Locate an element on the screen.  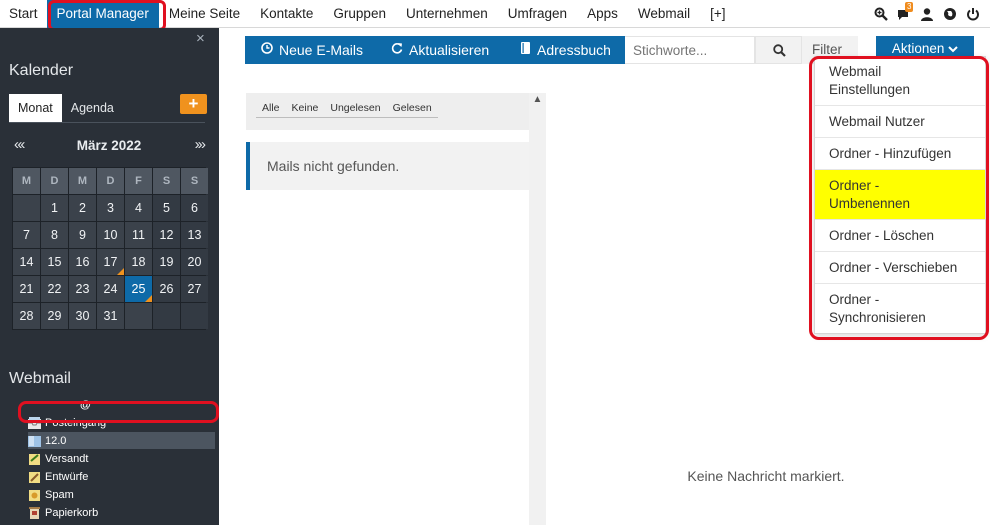
weekday-header: F is located at coordinates (138, 181).